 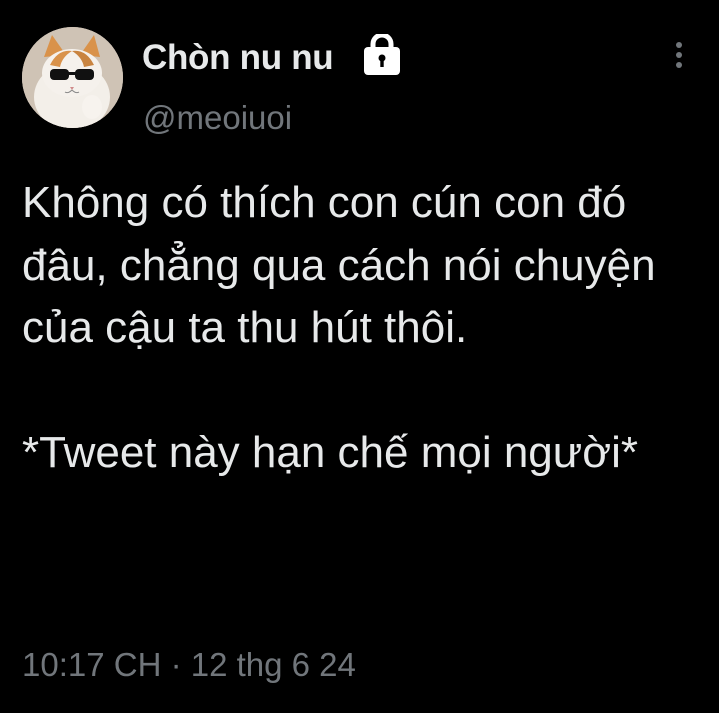 I want to click on tweet-timestamp: 10:17 CH · 12 thg 6 24, so click(x=189, y=665).